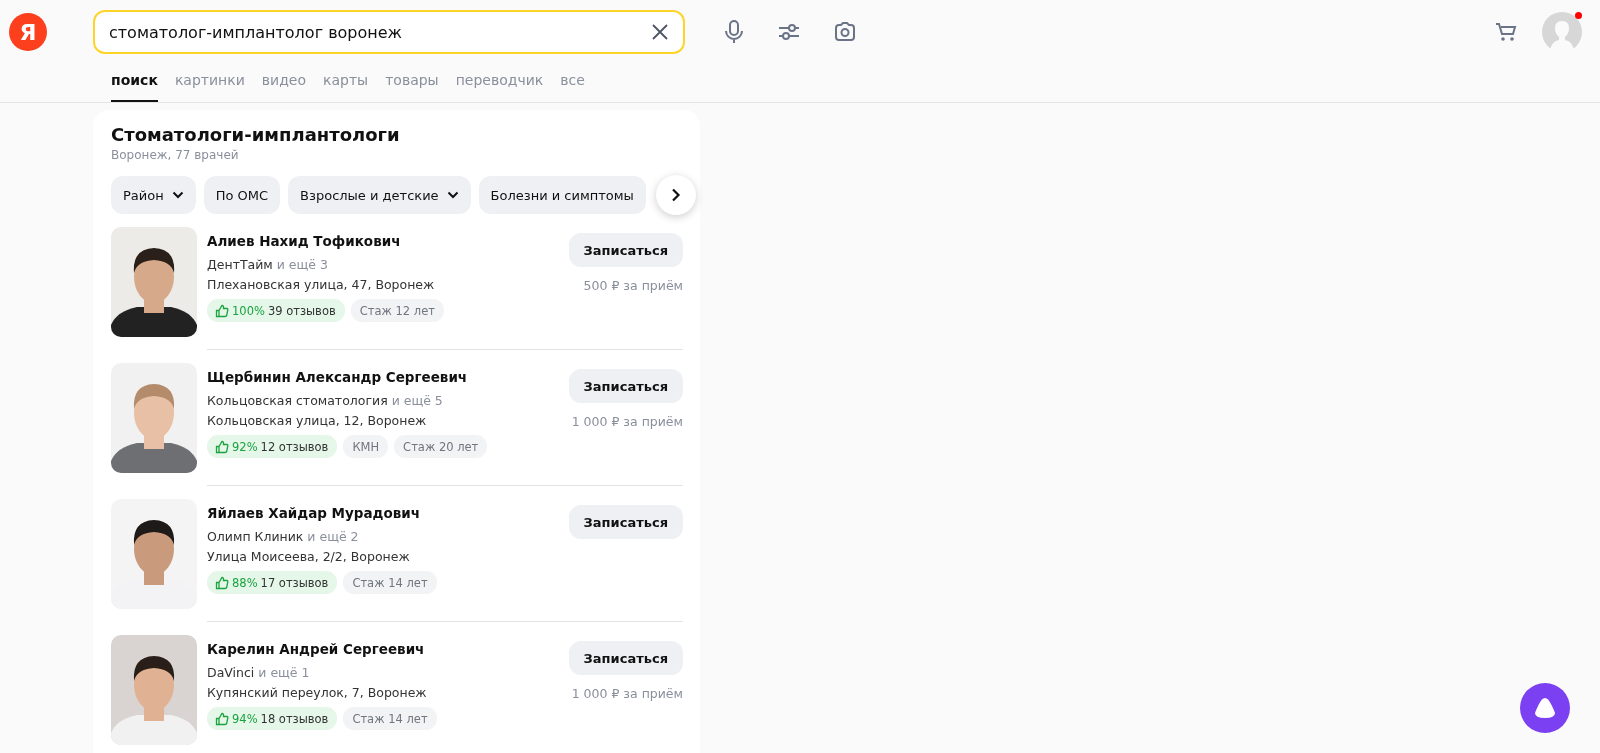  What do you see at coordinates (242, 195) in the screenshot?
I see `filter-chip: По ОМС` at bounding box center [242, 195].